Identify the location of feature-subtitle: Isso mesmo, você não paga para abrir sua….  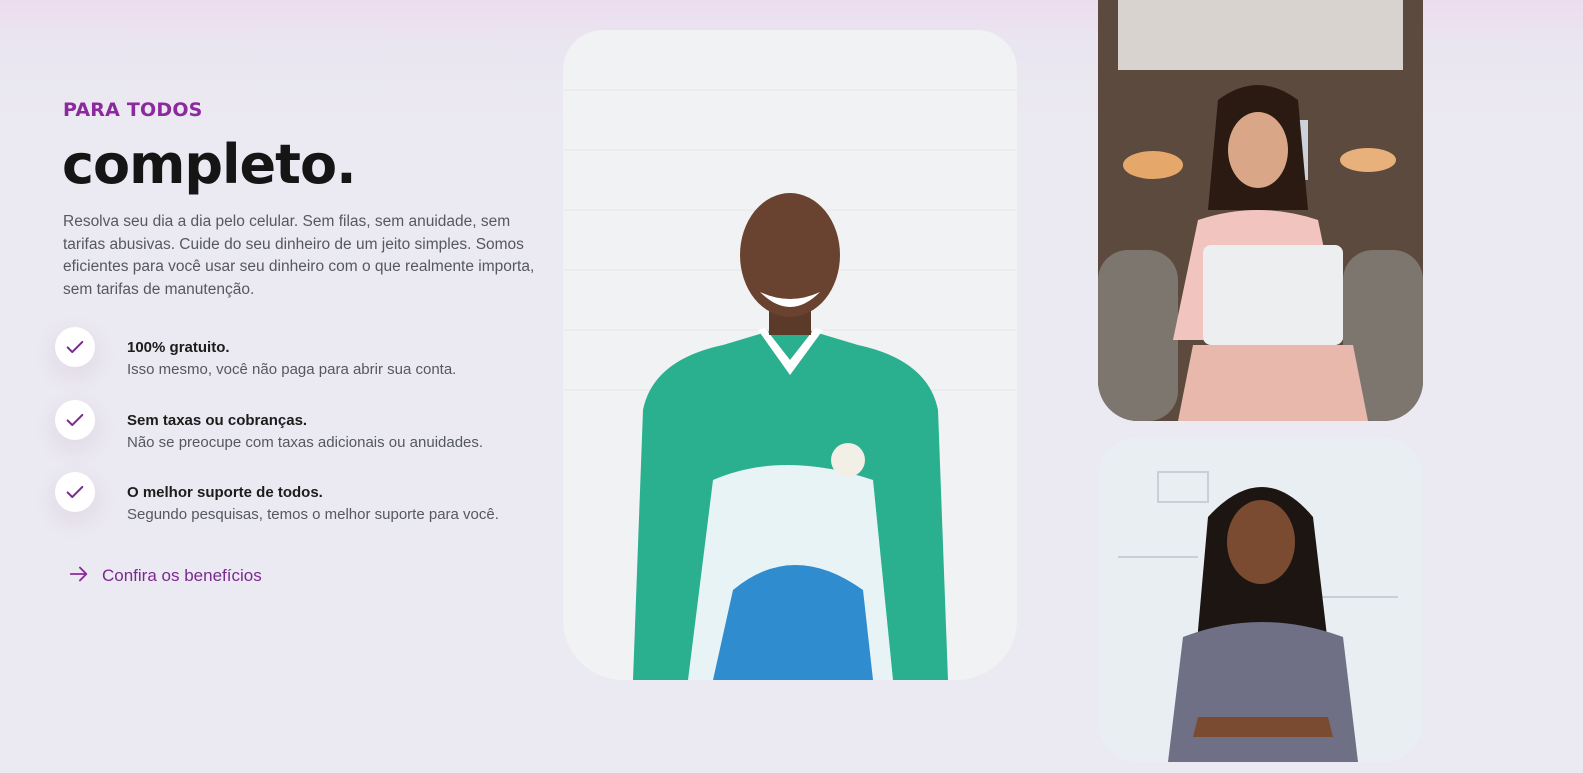
(292, 369).